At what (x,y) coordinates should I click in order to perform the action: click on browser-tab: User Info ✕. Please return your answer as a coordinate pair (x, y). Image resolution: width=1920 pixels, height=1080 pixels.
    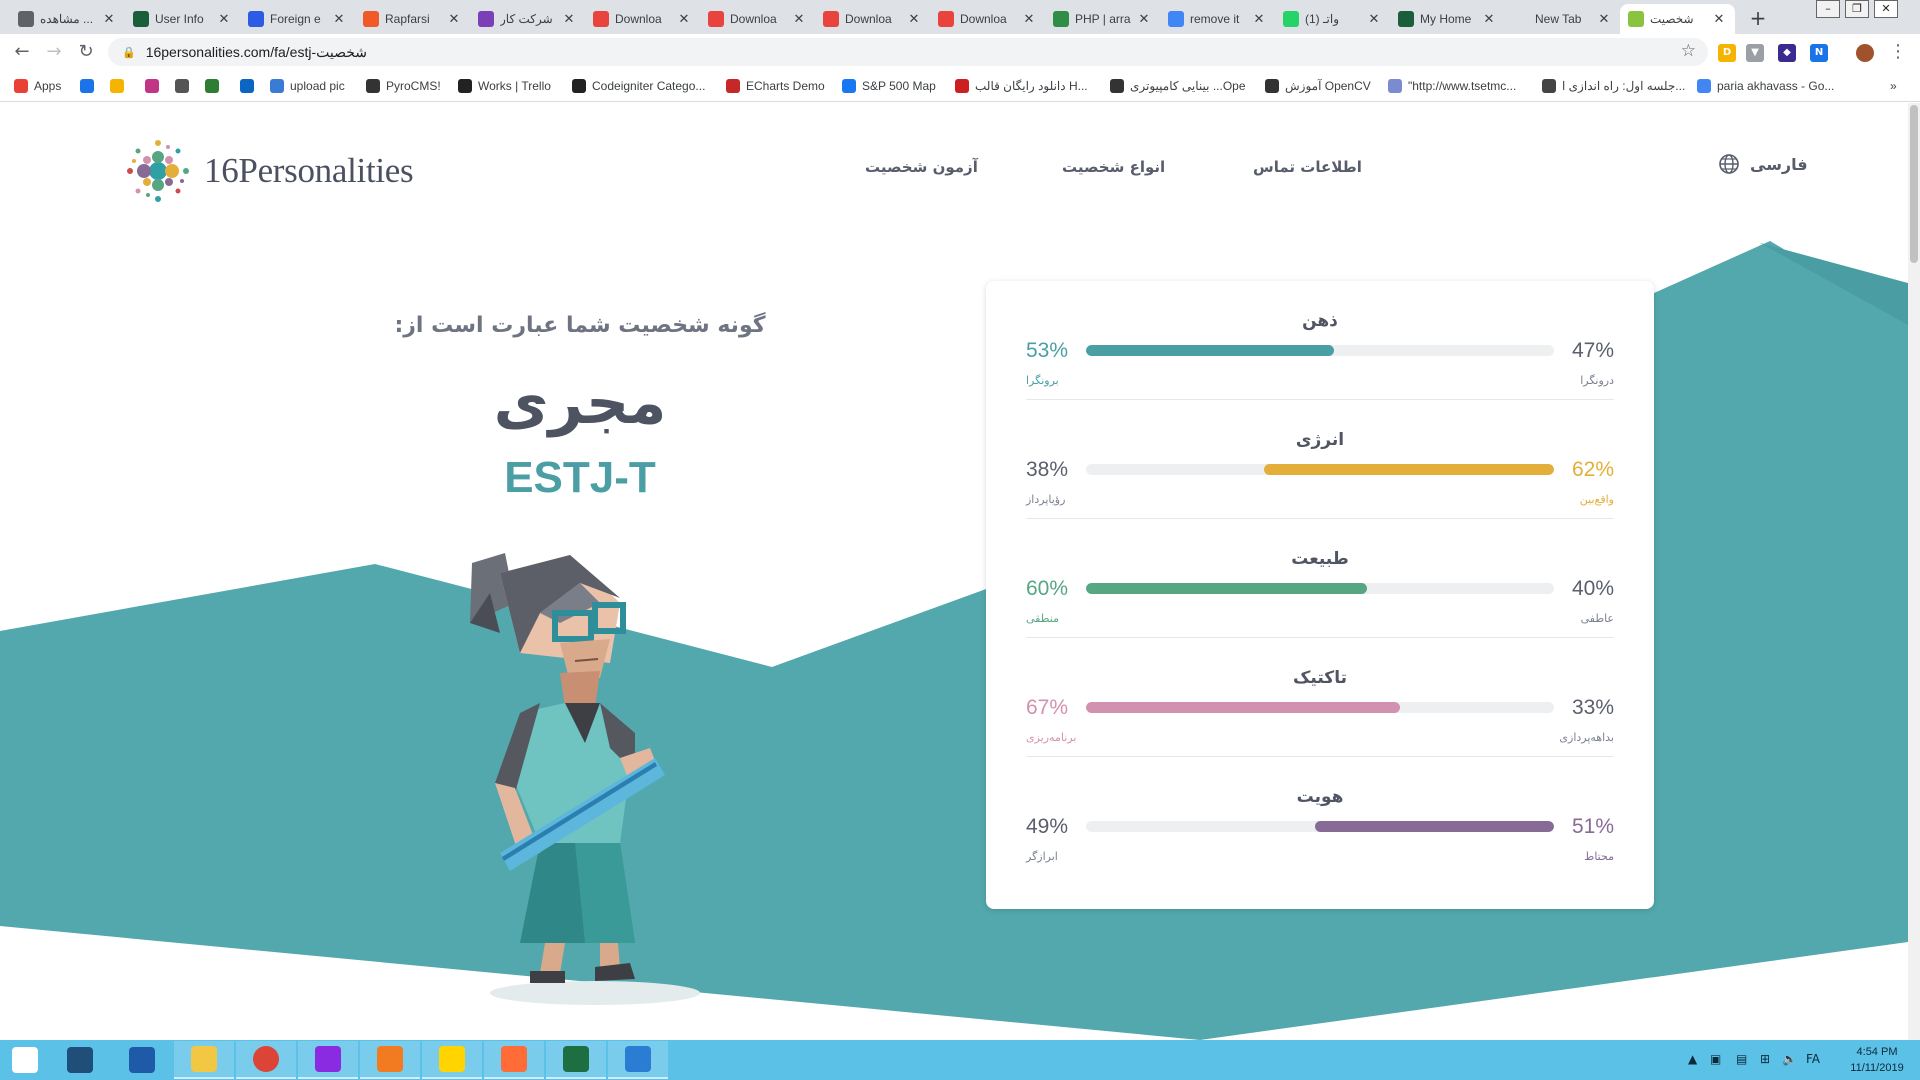
    Looking at the image, I should click on (182, 19).